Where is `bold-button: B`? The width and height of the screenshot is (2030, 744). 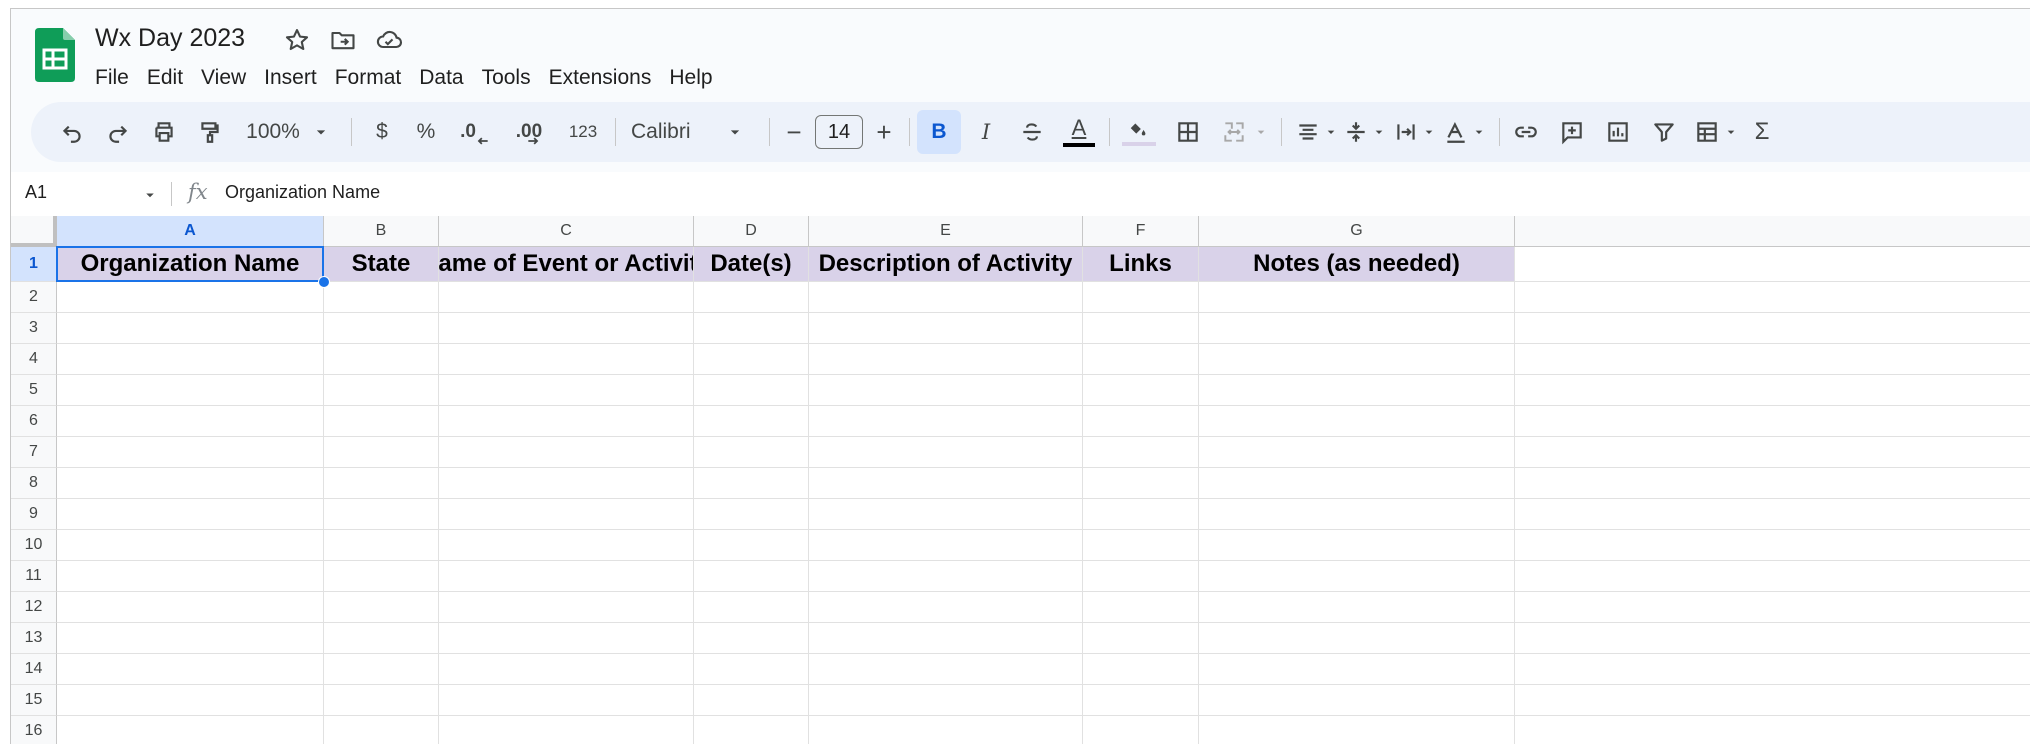 bold-button: B is located at coordinates (939, 132).